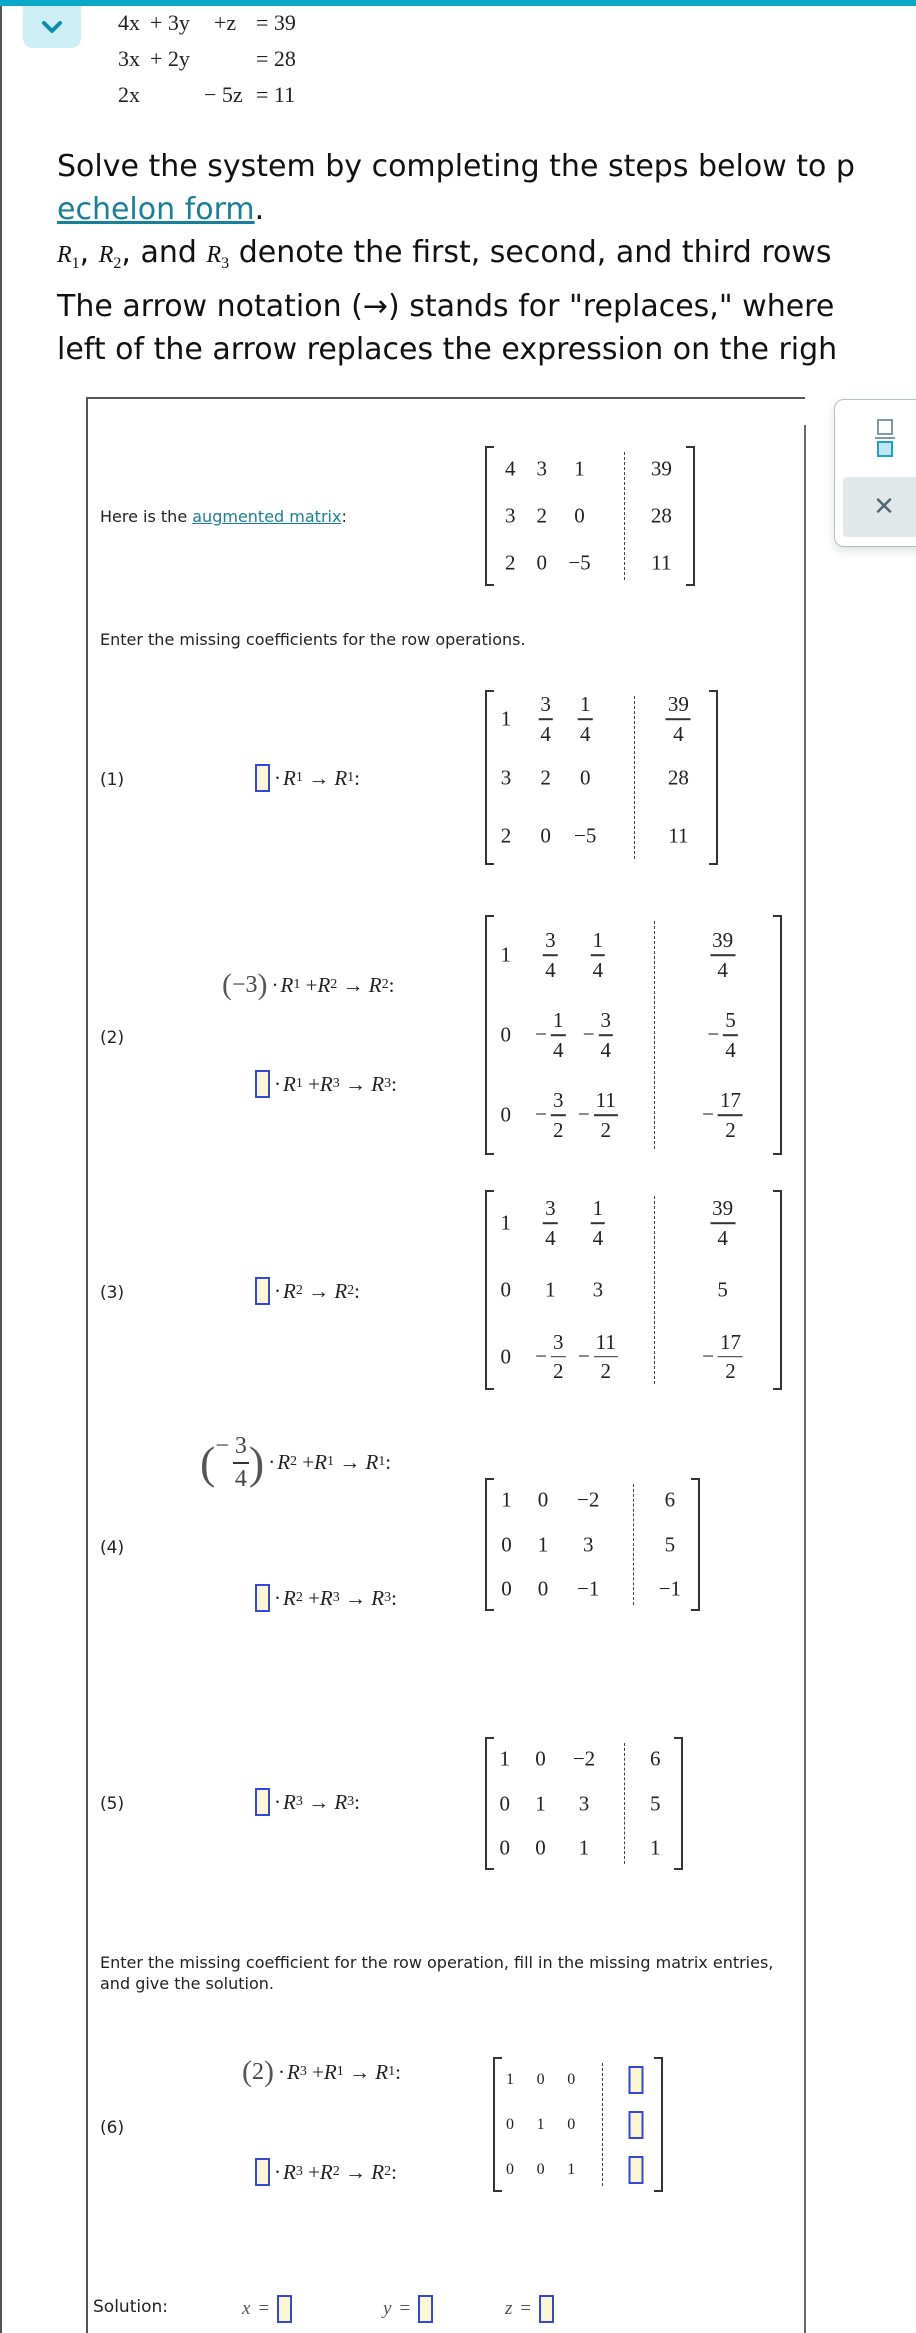  I want to click on solution-y-input, so click(426, 2309).